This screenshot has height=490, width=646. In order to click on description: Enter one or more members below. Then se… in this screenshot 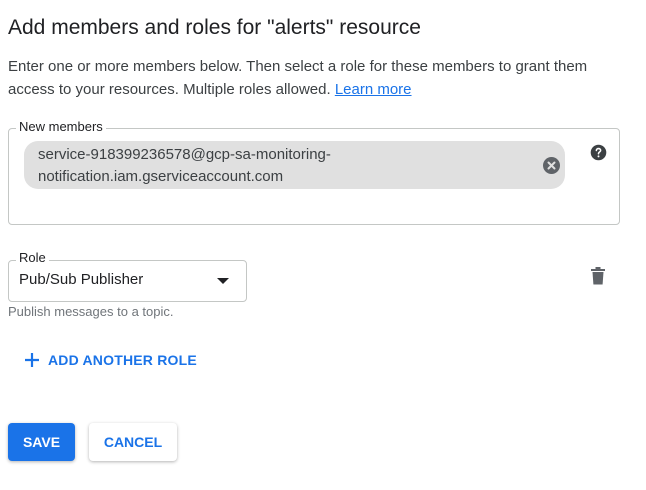, I will do `click(318, 78)`.